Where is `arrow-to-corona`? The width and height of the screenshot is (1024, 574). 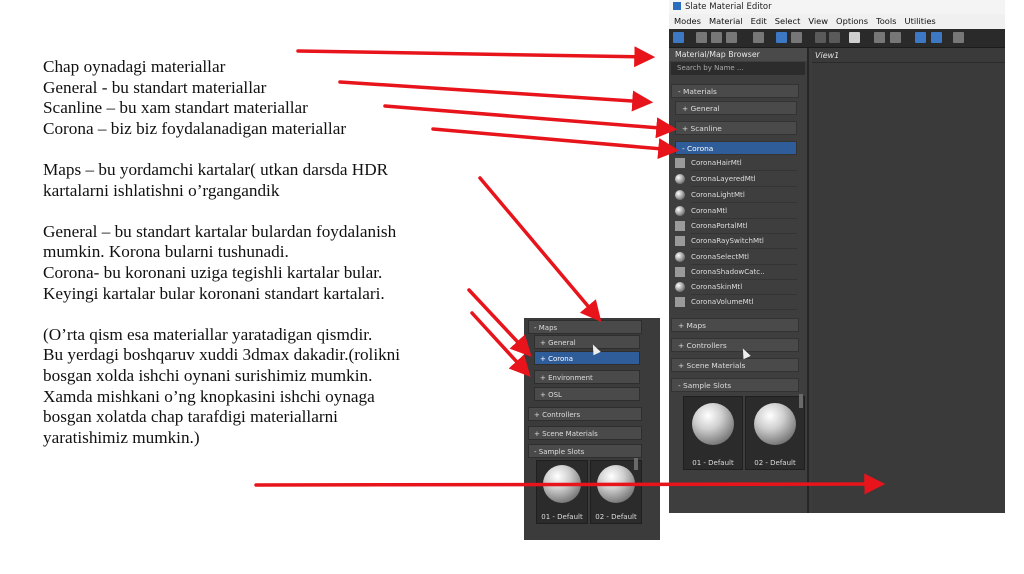 arrow-to-corona is located at coordinates (555, 143).